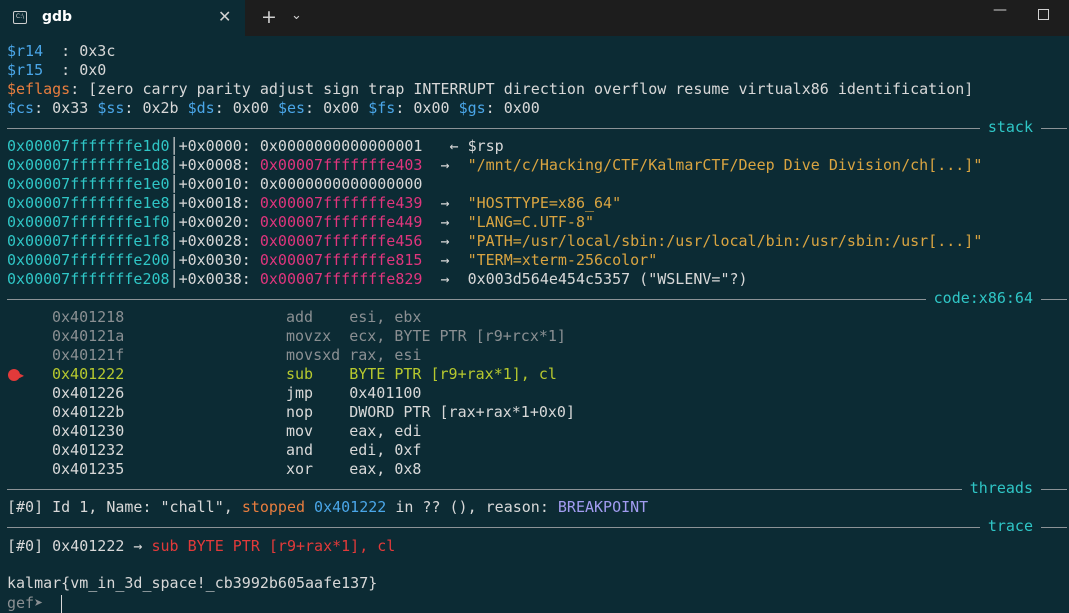 The width and height of the screenshot is (1069, 613). What do you see at coordinates (88, 355) in the screenshot?
I see `code-address: 0x40121f` at bounding box center [88, 355].